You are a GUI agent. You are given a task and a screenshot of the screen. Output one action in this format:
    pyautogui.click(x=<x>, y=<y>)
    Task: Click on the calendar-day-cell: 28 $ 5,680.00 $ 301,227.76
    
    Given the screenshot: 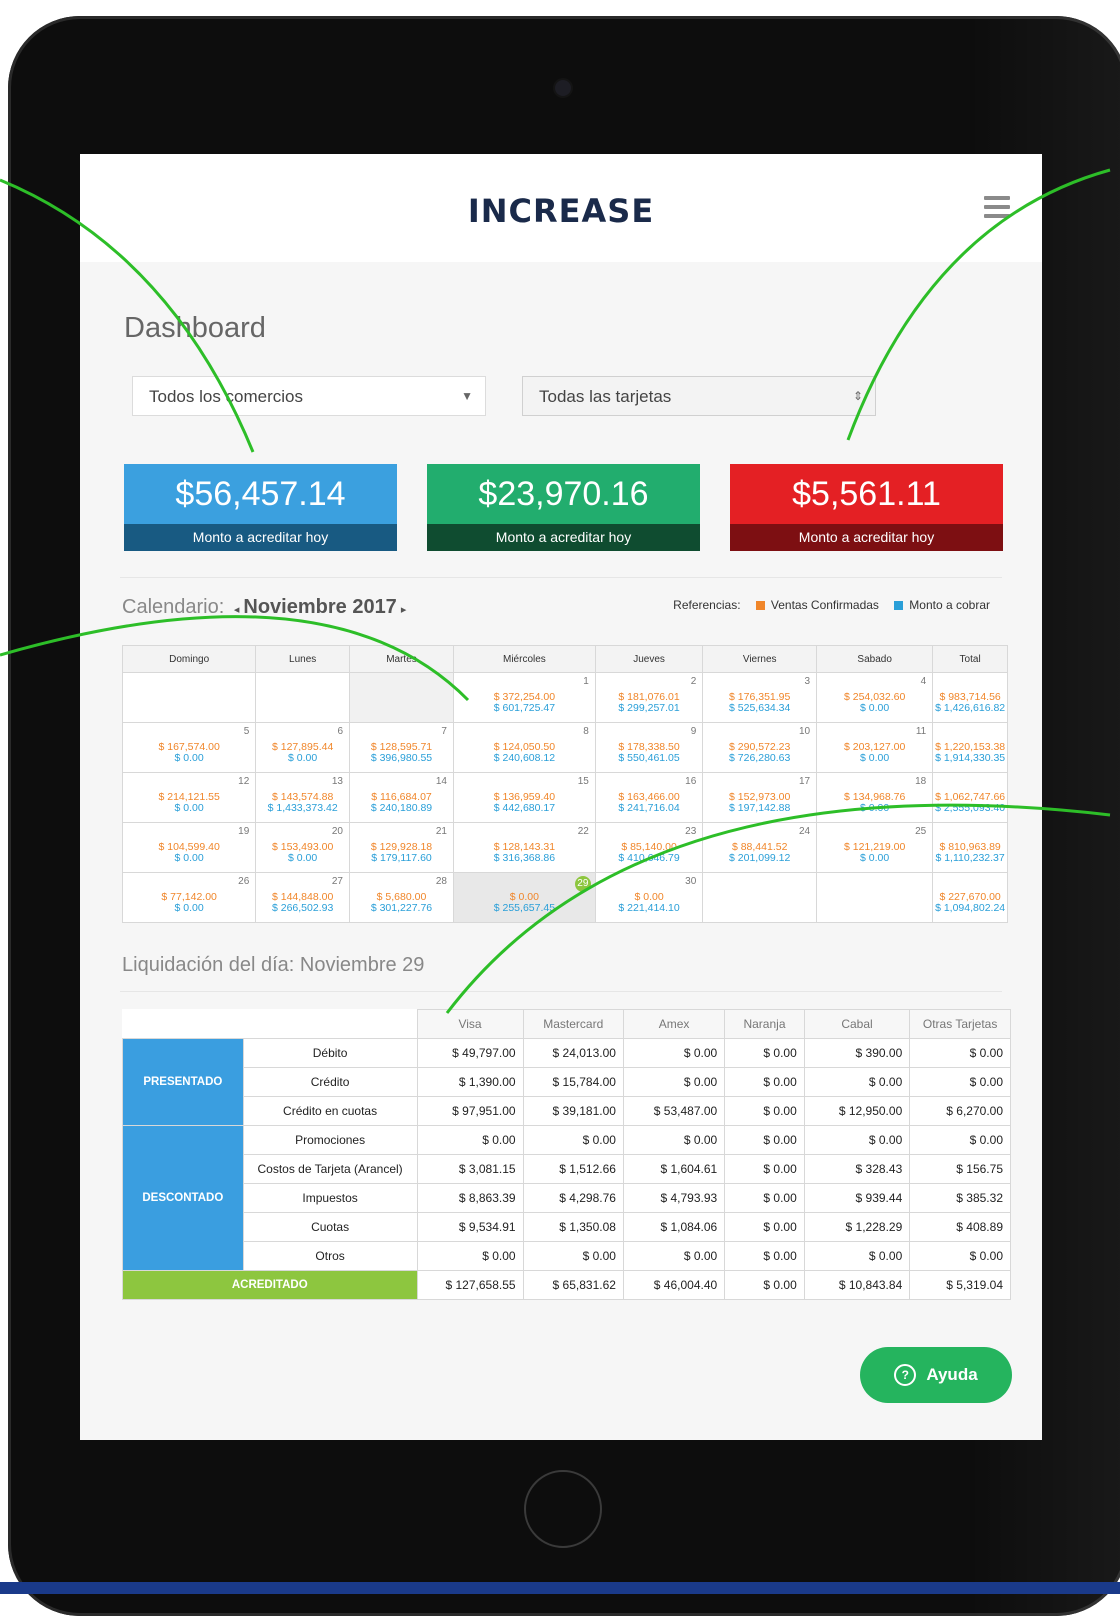 What is the action you would take?
    pyautogui.click(x=401, y=897)
    